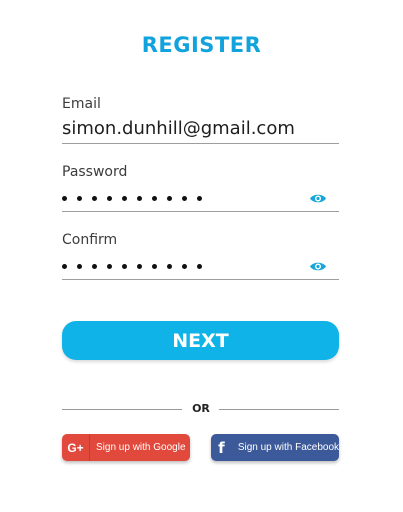 Image resolution: width=403 pixels, height=512 pixels. I want to click on next-button: NEXT, so click(200, 340).